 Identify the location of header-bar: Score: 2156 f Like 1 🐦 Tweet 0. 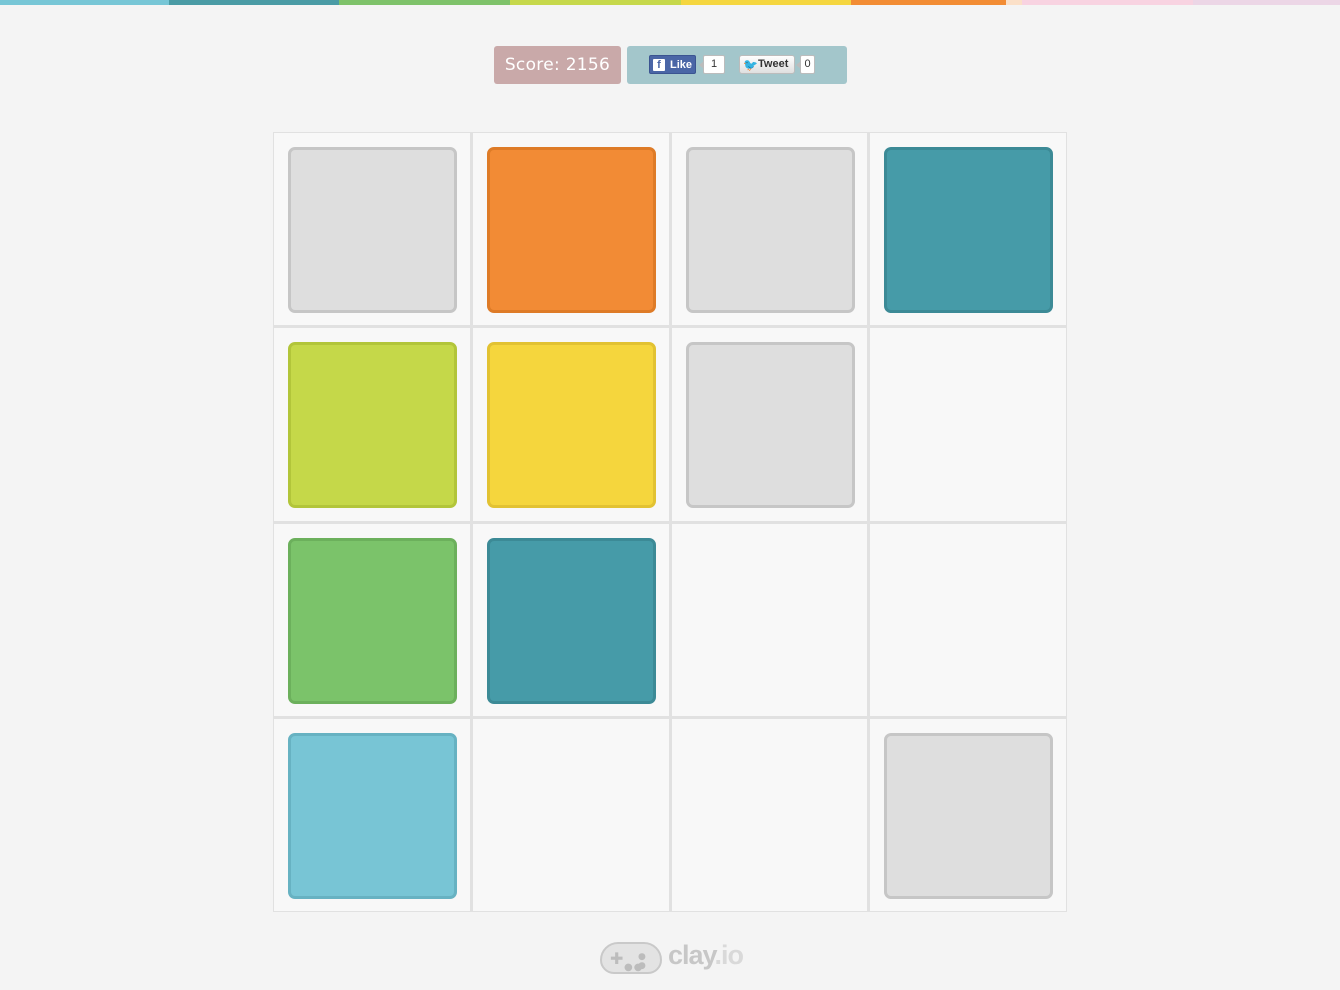
(670, 65).